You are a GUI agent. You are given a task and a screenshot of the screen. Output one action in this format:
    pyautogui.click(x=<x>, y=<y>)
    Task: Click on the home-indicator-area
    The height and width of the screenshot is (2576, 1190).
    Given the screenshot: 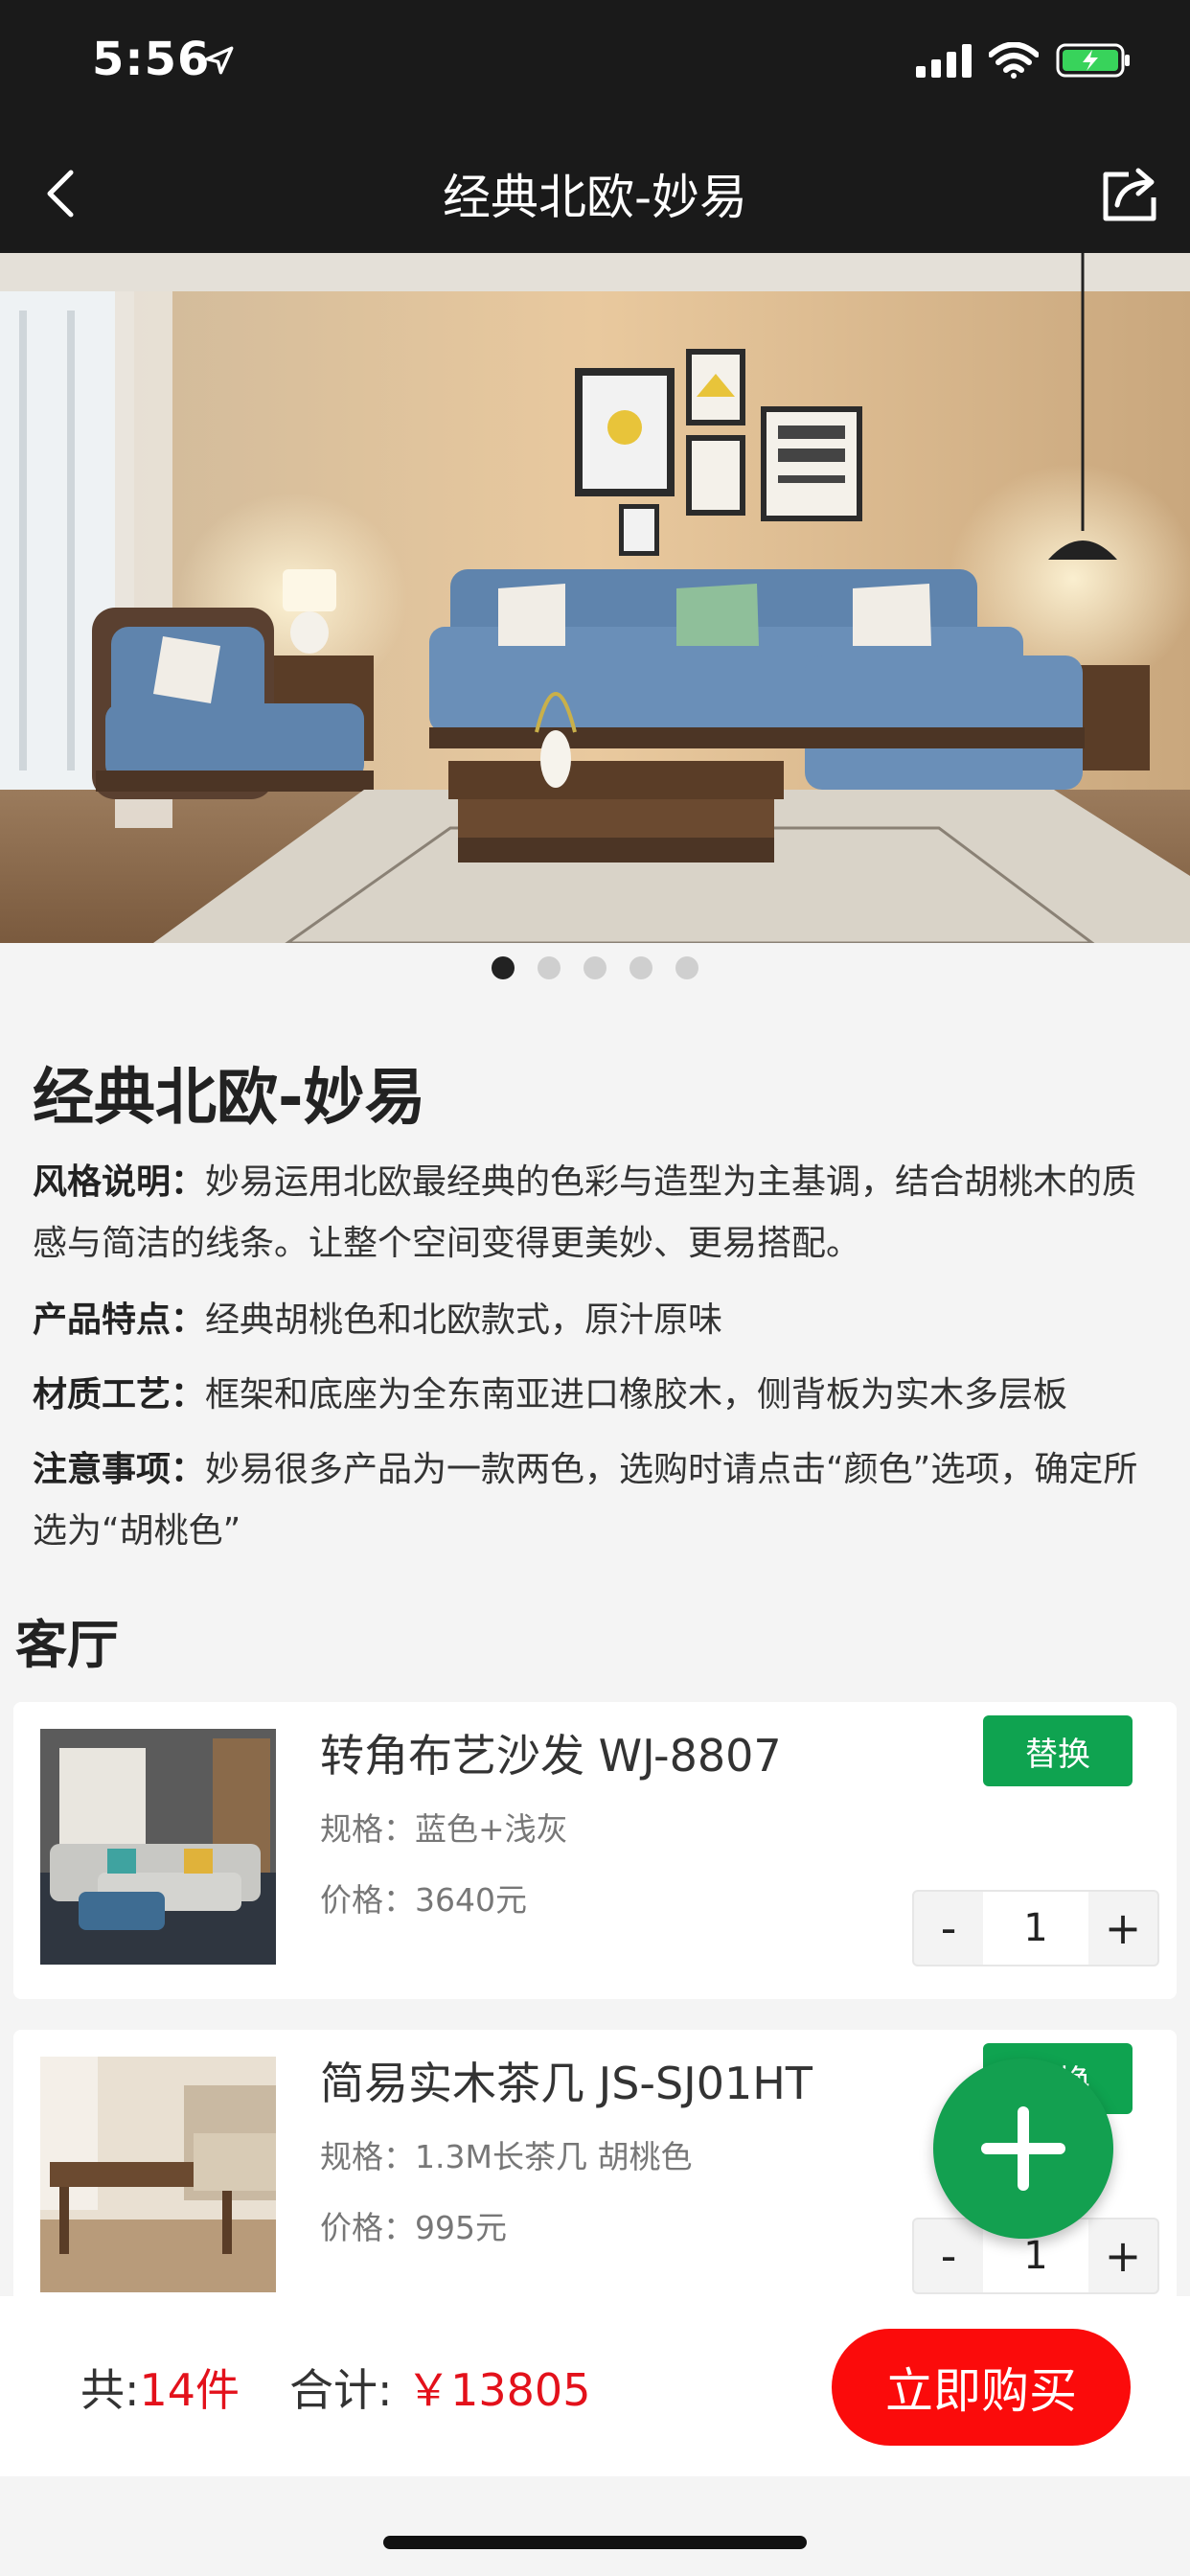 What is the action you would take?
    pyautogui.click(x=595, y=2526)
    